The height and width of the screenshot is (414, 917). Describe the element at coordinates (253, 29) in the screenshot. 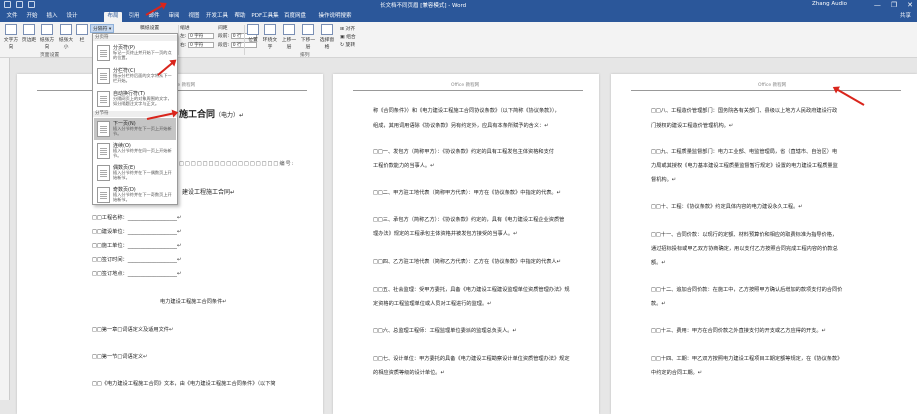

I see `position-icon` at that location.